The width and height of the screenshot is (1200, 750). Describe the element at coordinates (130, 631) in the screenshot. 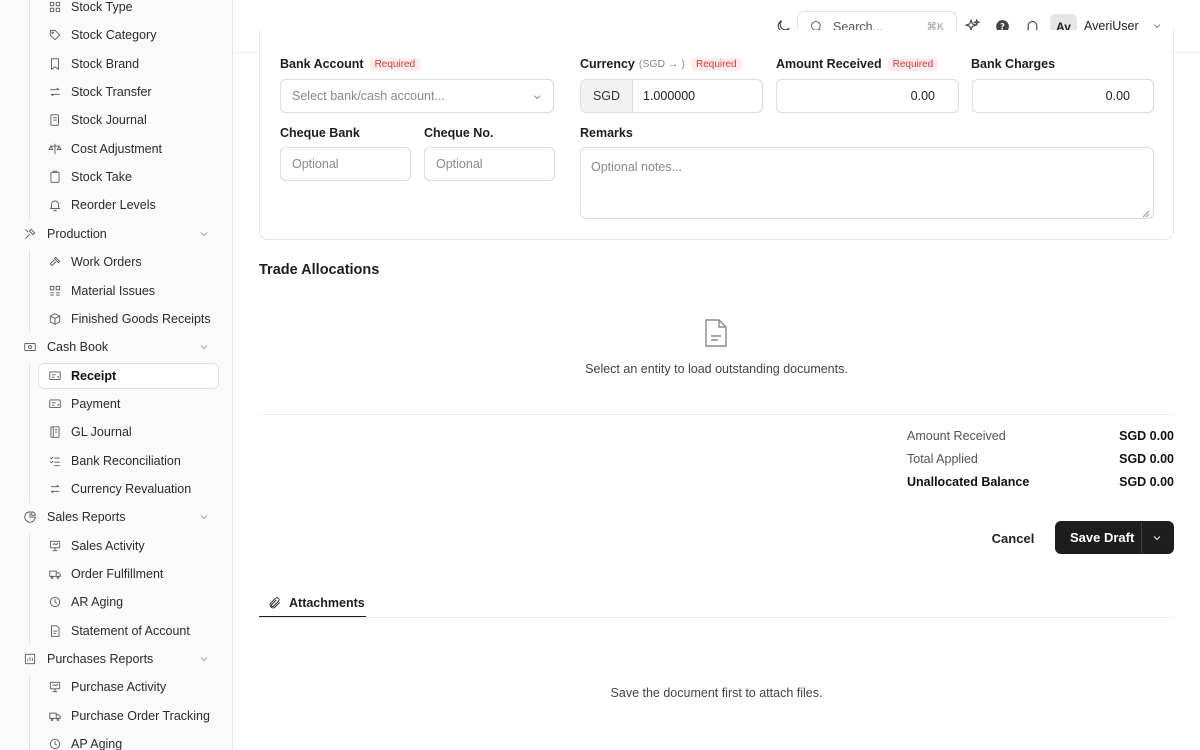

I see `sidebar-item-label: Statement of Account` at that location.